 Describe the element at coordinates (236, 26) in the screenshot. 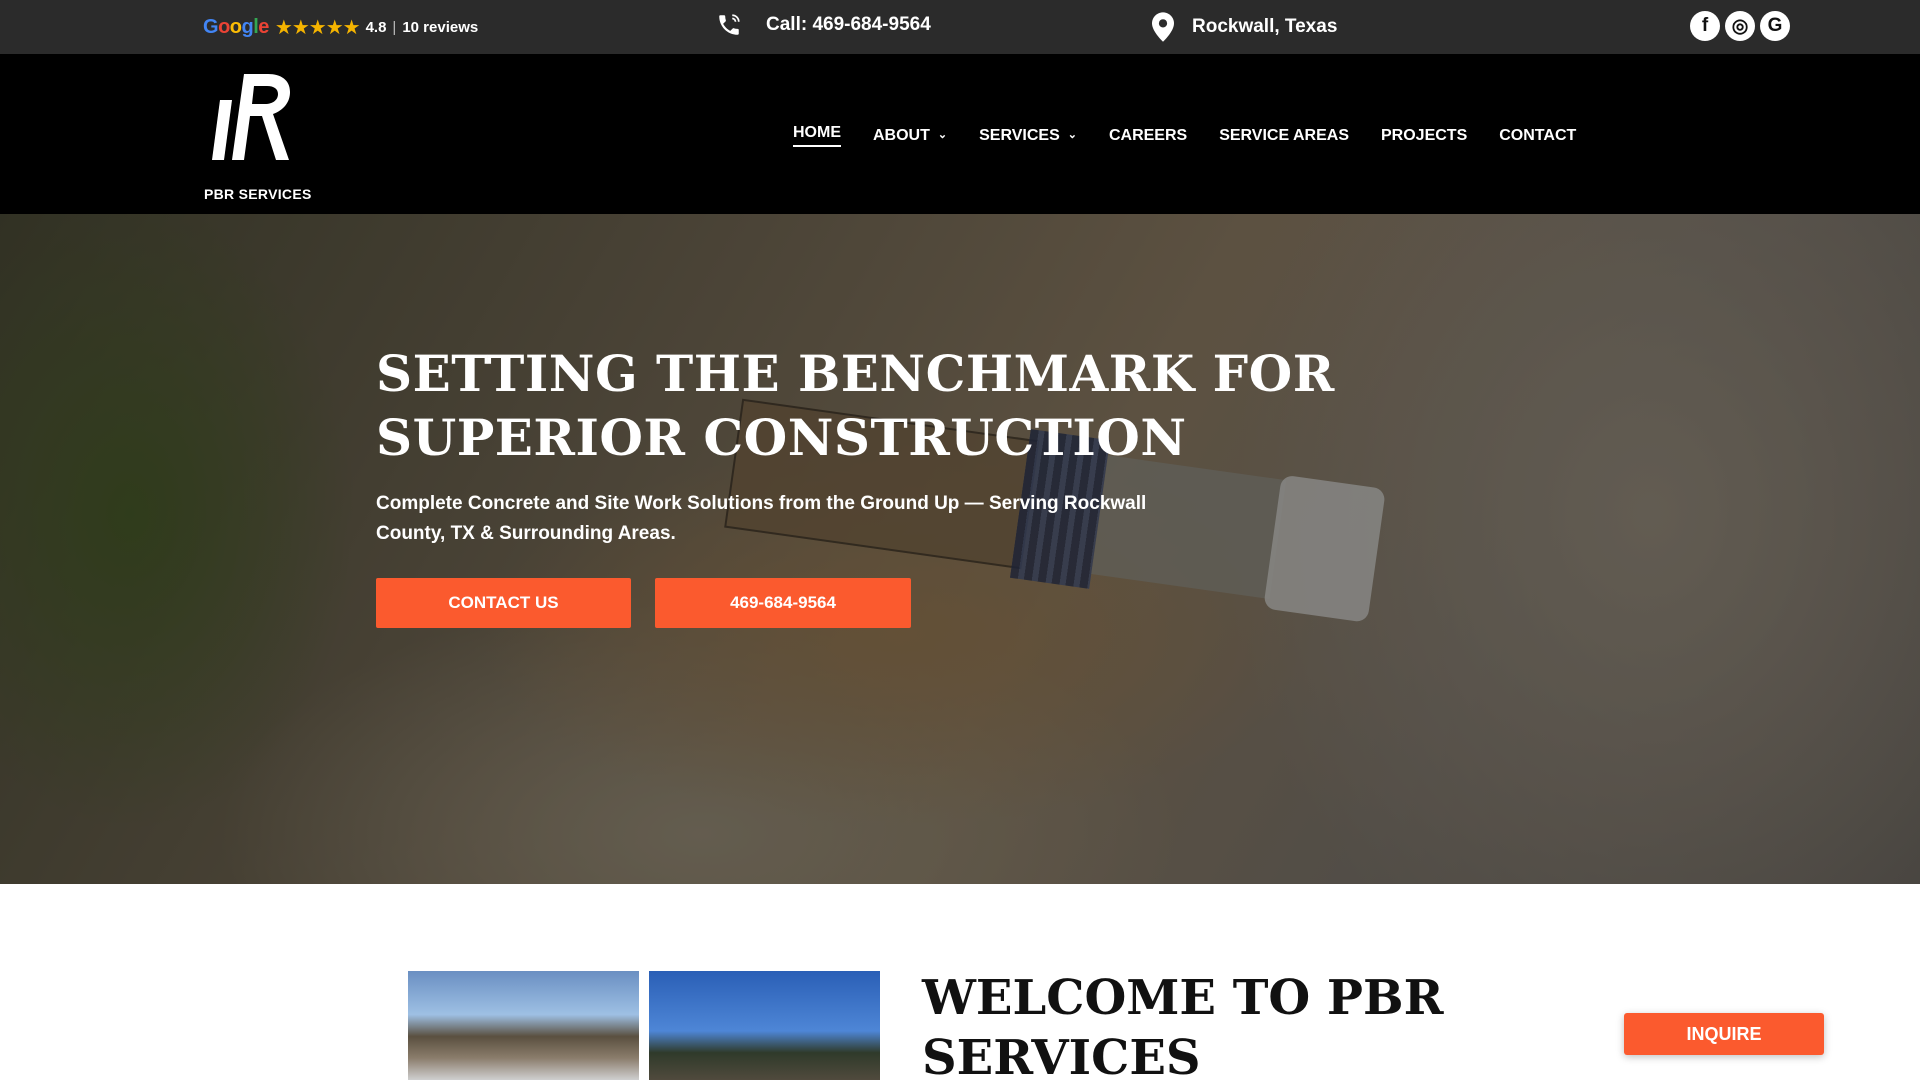

I see `google-logo: Google` at that location.